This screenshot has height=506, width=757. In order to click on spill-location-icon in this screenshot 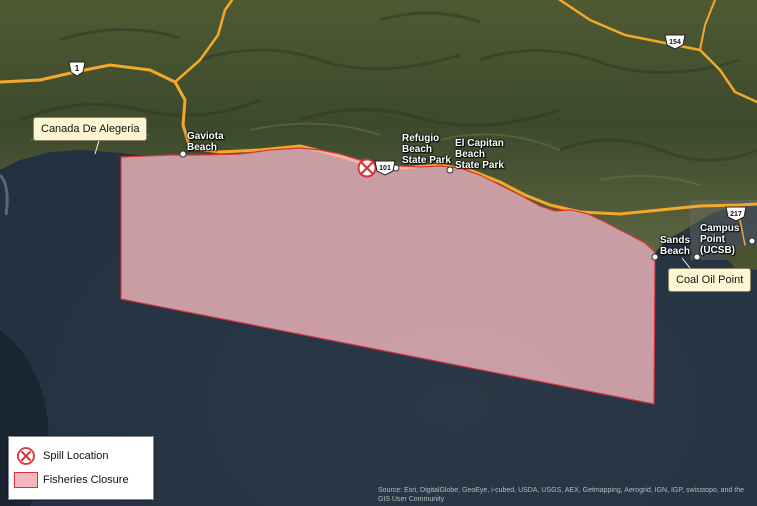, I will do `click(367, 168)`.